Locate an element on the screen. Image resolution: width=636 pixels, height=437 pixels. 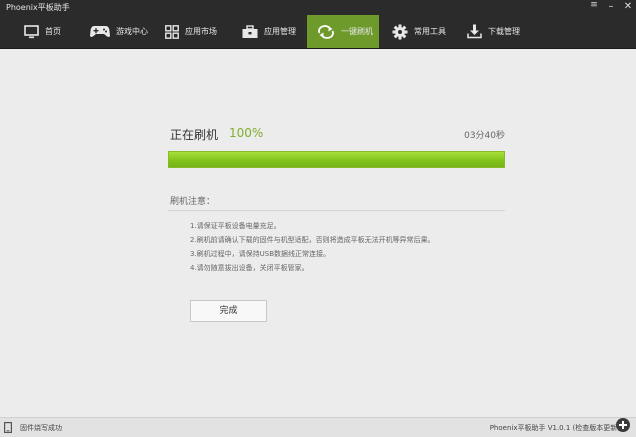
title-bar: Phoenix平板助手 ≡ – ✕ is located at coordinates (318, 7).